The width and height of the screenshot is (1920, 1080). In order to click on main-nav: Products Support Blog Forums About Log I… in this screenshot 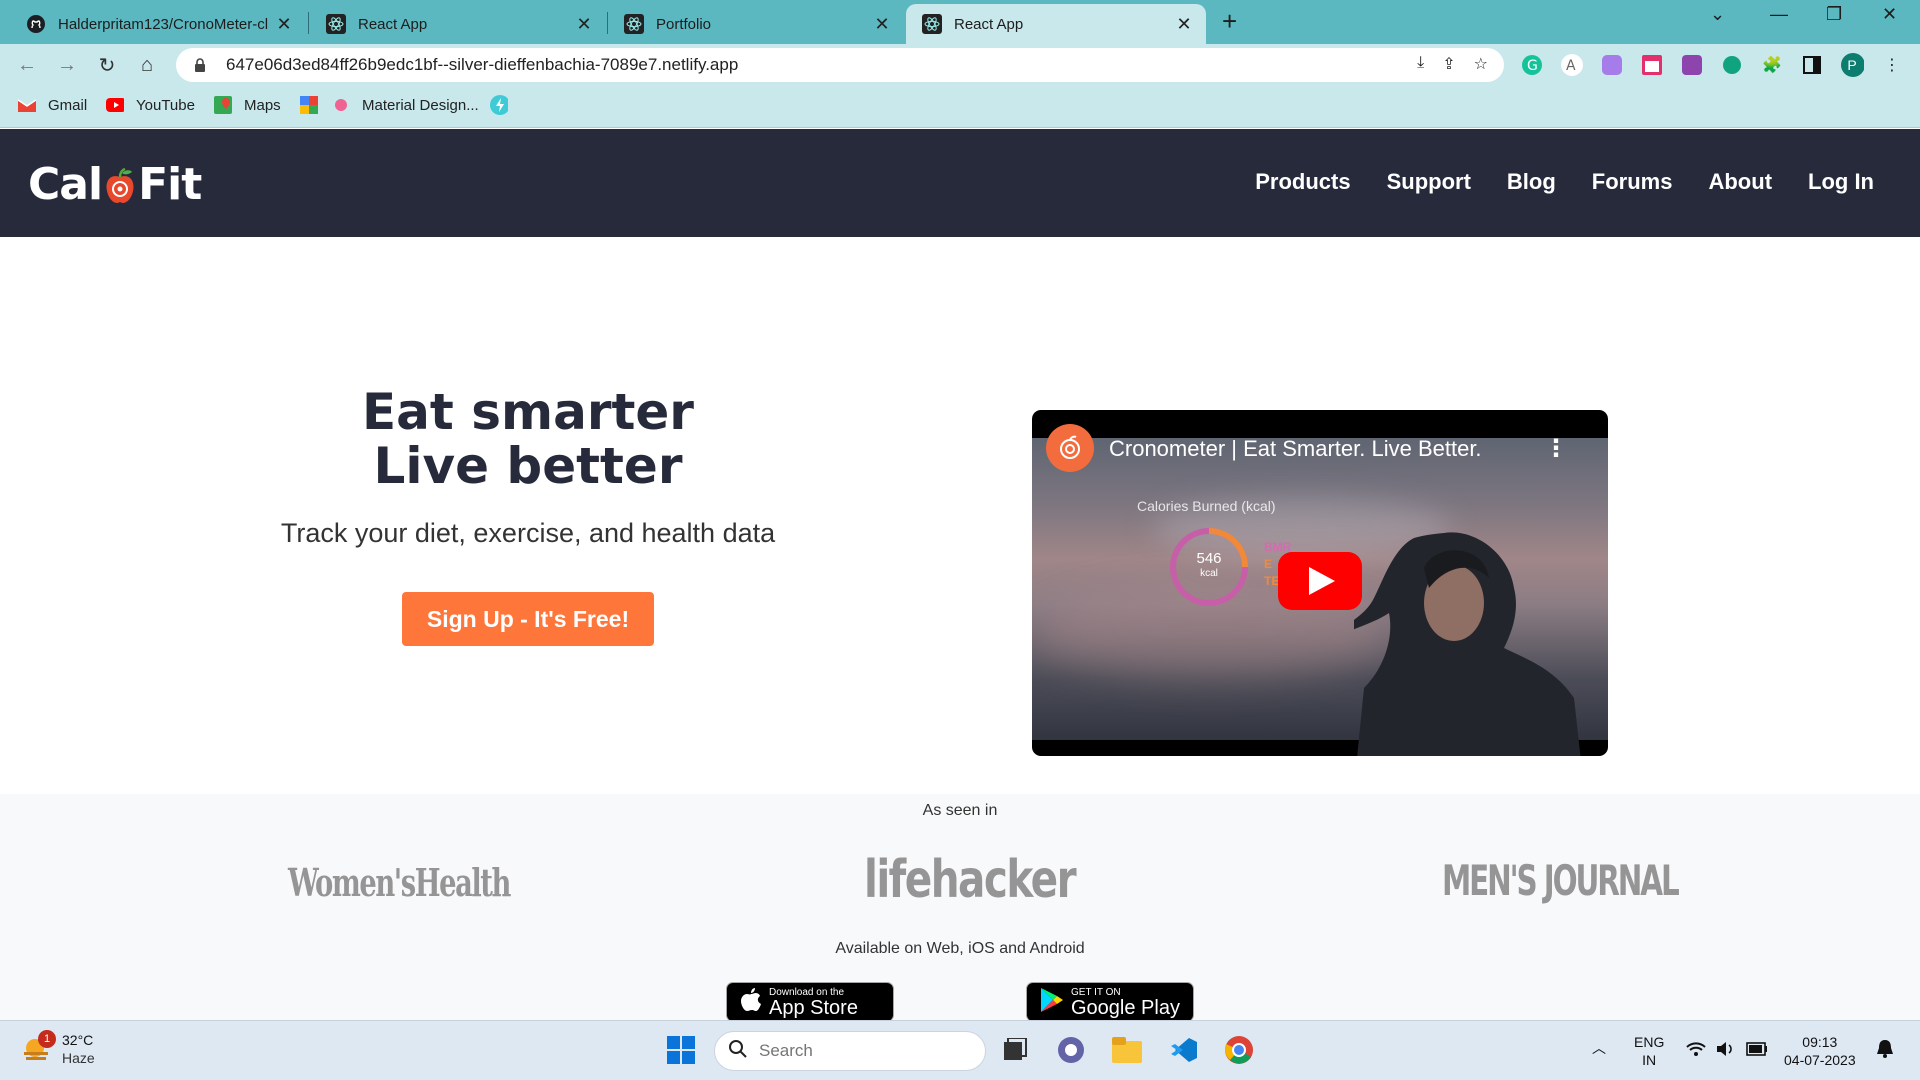, I will do `click(1564, 182)`.